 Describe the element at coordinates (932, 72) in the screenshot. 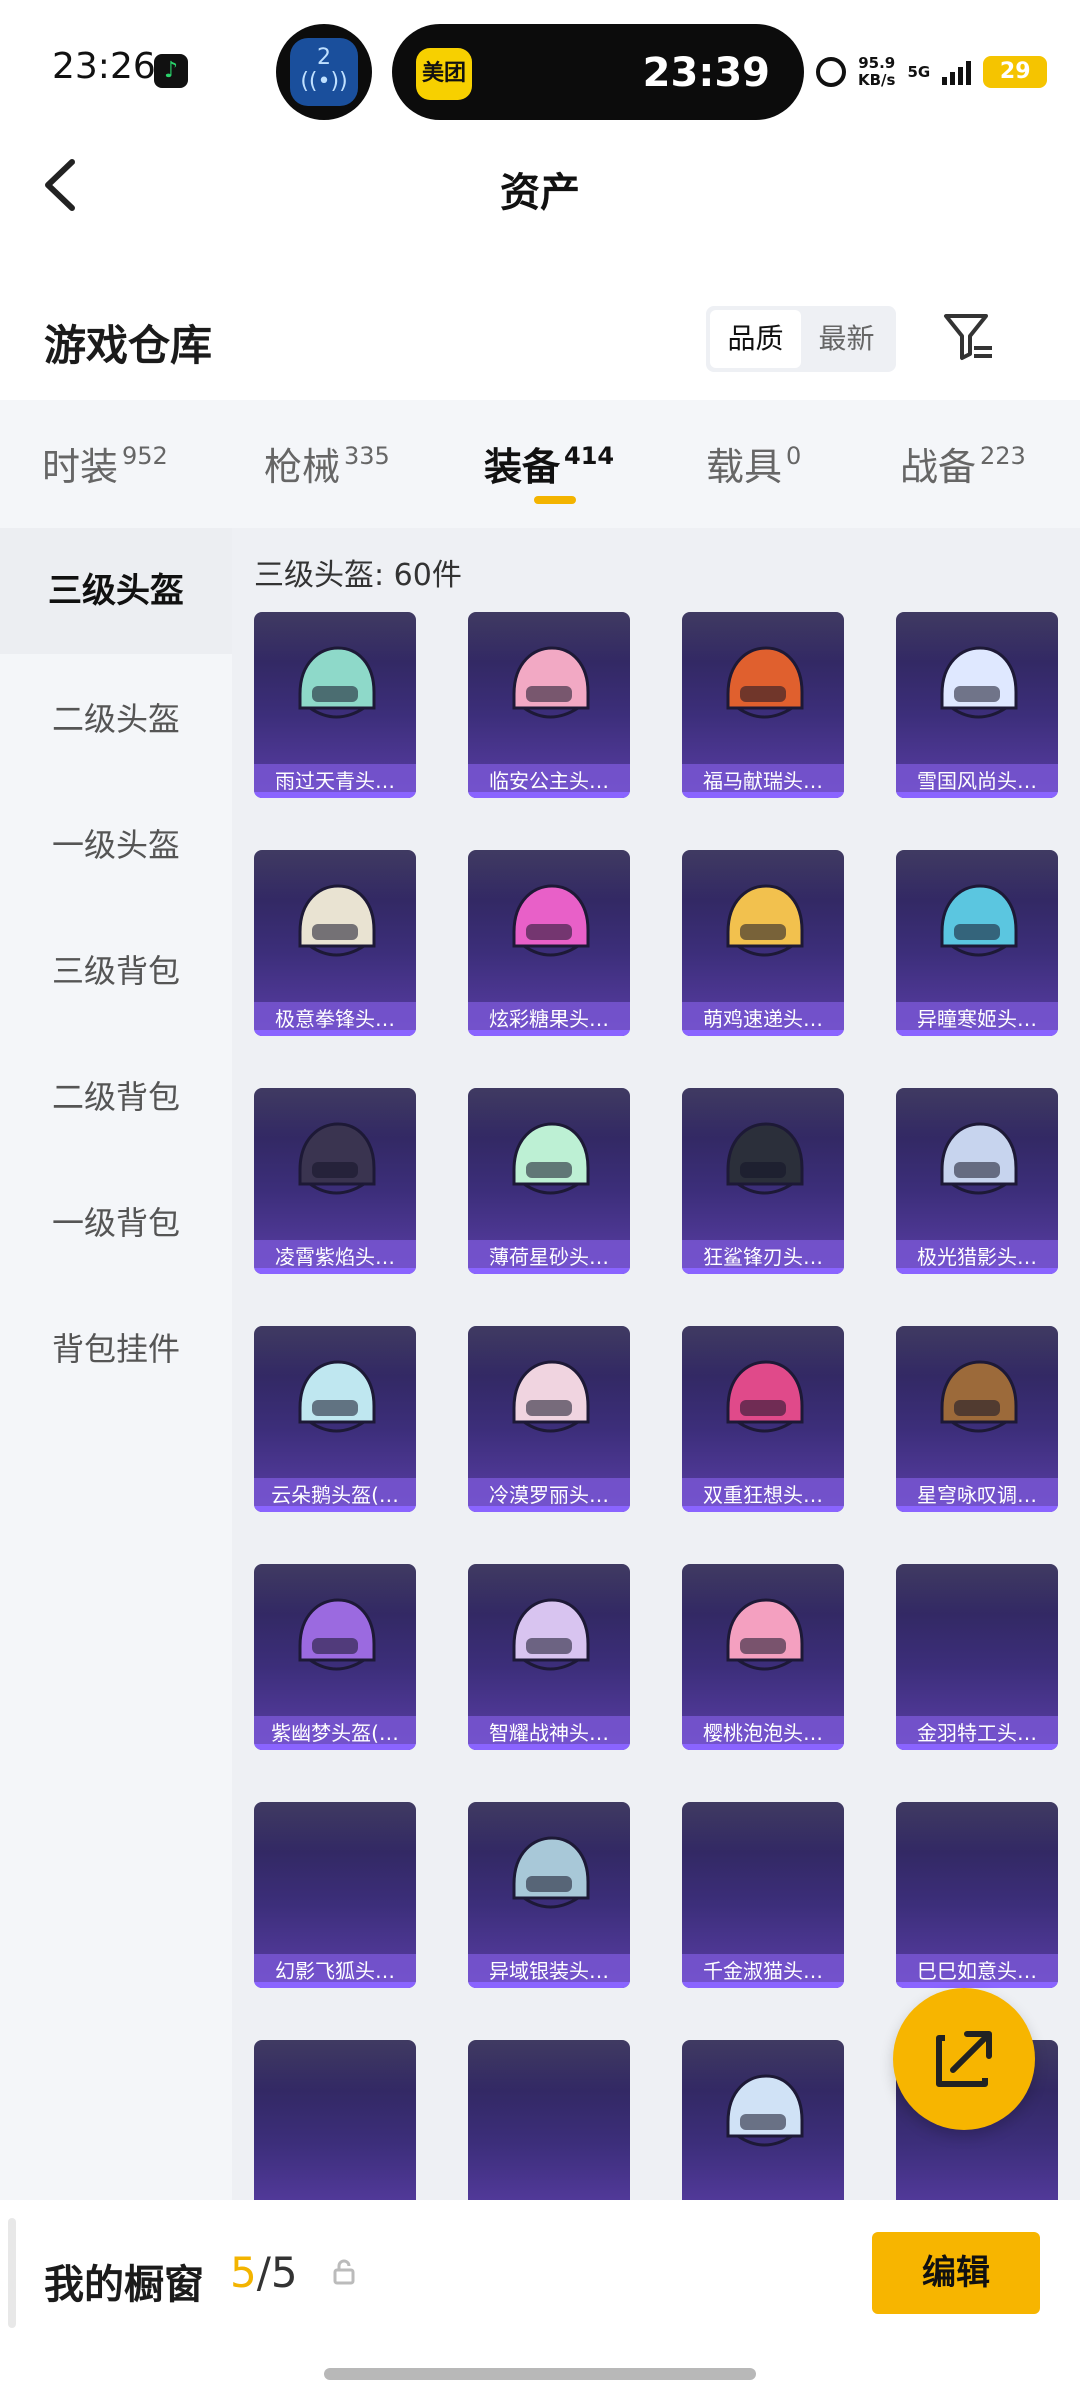

I see `status-indicators: 95.9 KB/s 5G 29` at that location.